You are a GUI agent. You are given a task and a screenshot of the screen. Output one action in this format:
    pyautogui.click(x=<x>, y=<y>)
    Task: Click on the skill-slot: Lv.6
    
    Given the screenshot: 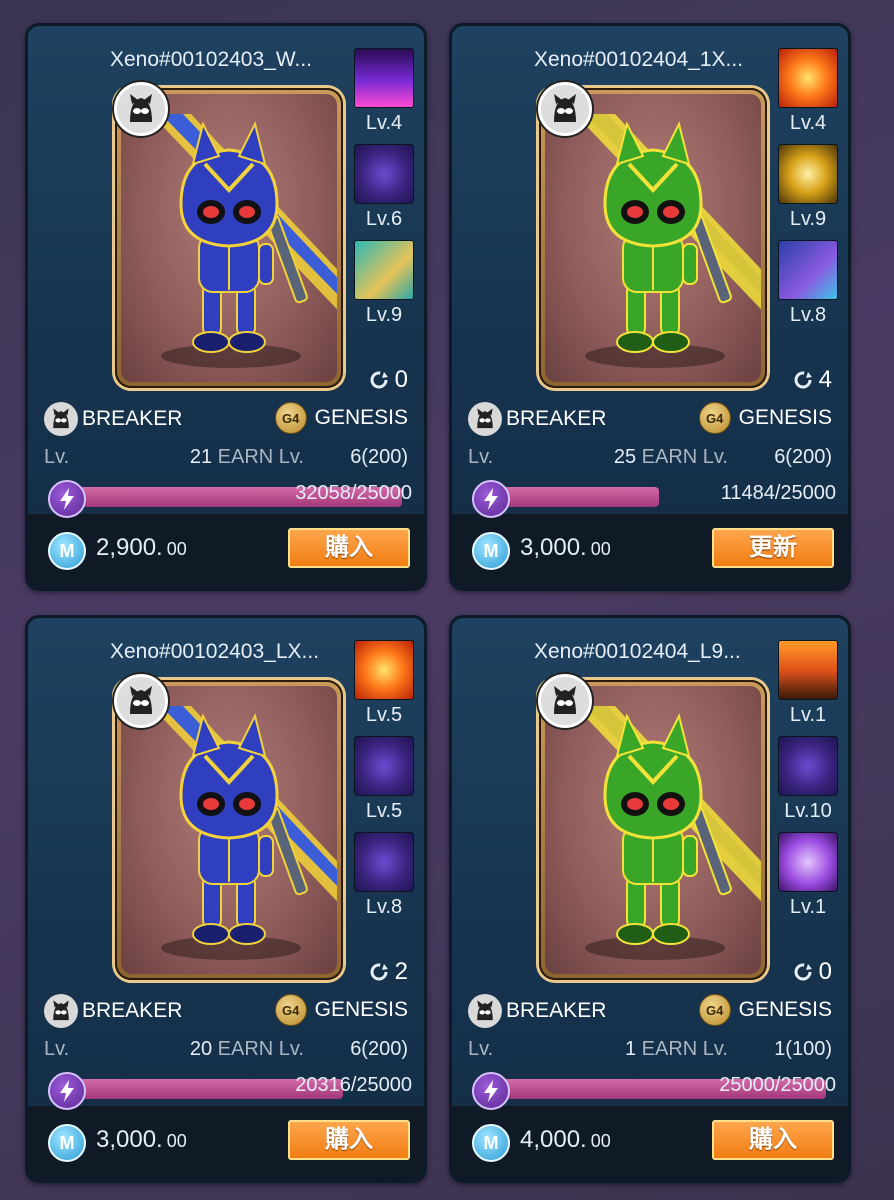 What is the action you would take?
    pyautogui.click(x=384, y=192)
    